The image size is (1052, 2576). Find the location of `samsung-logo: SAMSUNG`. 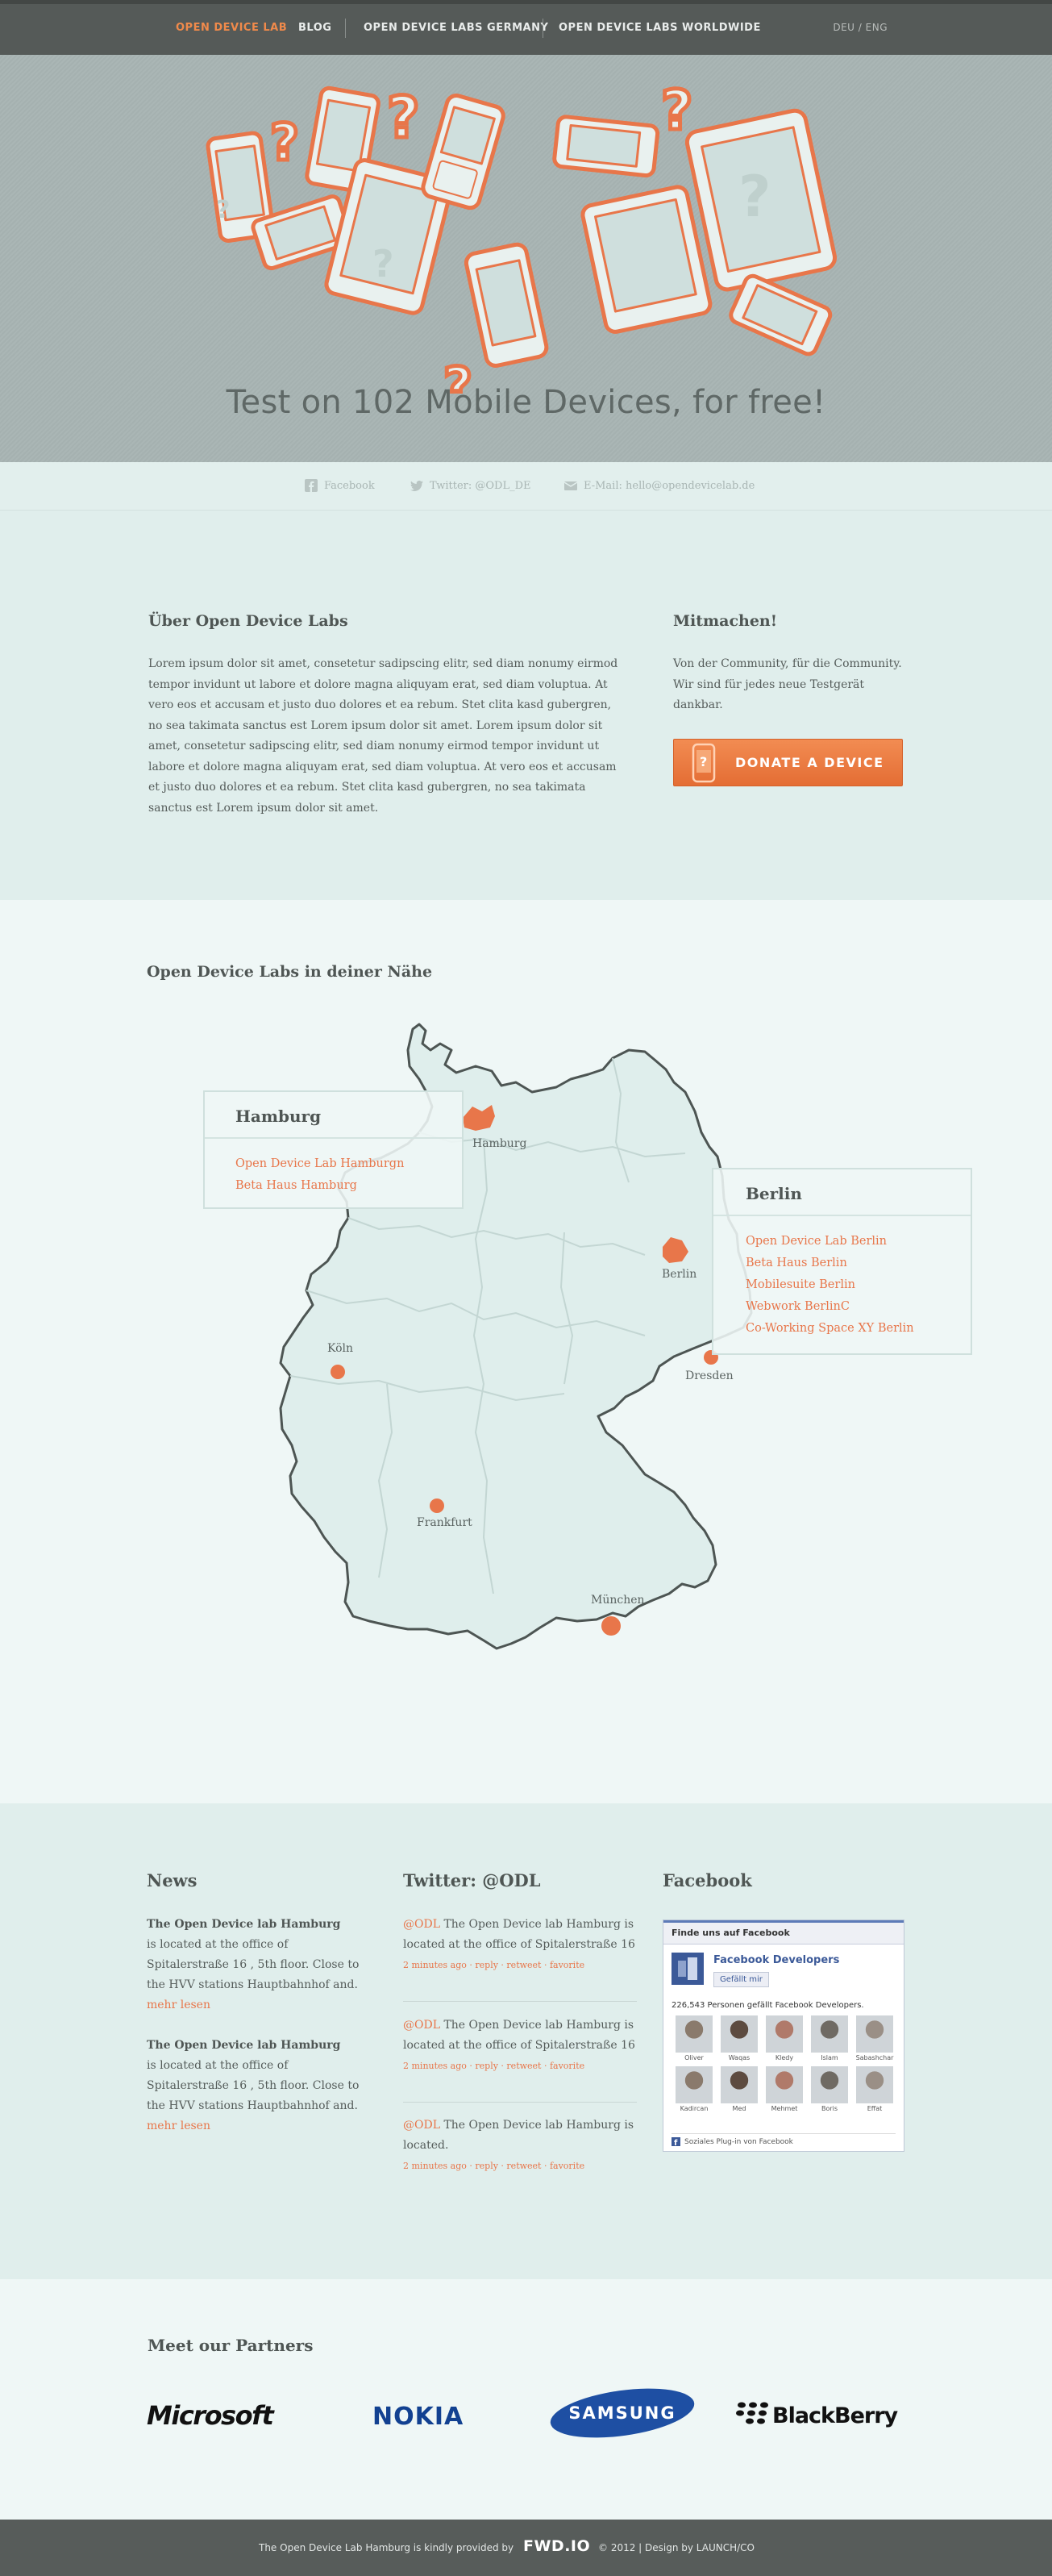

samsung-logo: SAMSUNG is located at coordinates (622, 2413).